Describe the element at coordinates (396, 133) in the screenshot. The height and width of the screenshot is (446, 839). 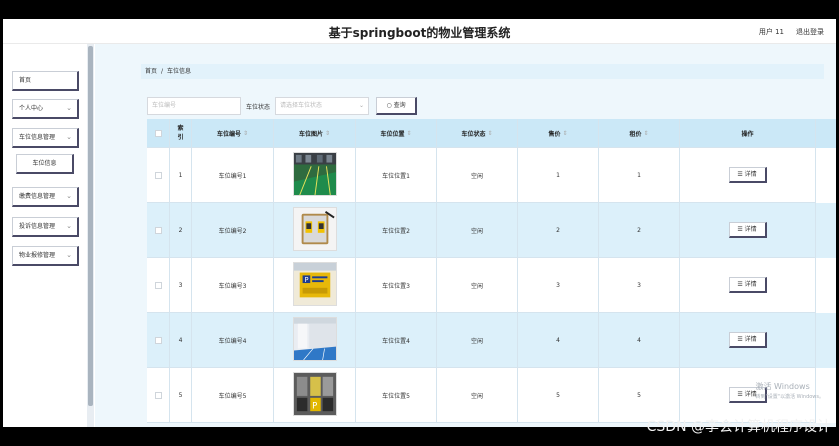
I see `column-header-location: 车位位置 ⇕` at that location.